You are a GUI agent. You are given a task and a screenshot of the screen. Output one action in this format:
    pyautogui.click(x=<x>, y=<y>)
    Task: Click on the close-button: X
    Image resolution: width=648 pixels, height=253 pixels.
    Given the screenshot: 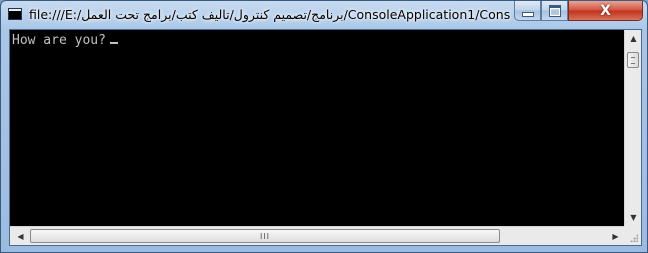 What is the action you would take?
    pyautogui.click(x=605, y=11)
    